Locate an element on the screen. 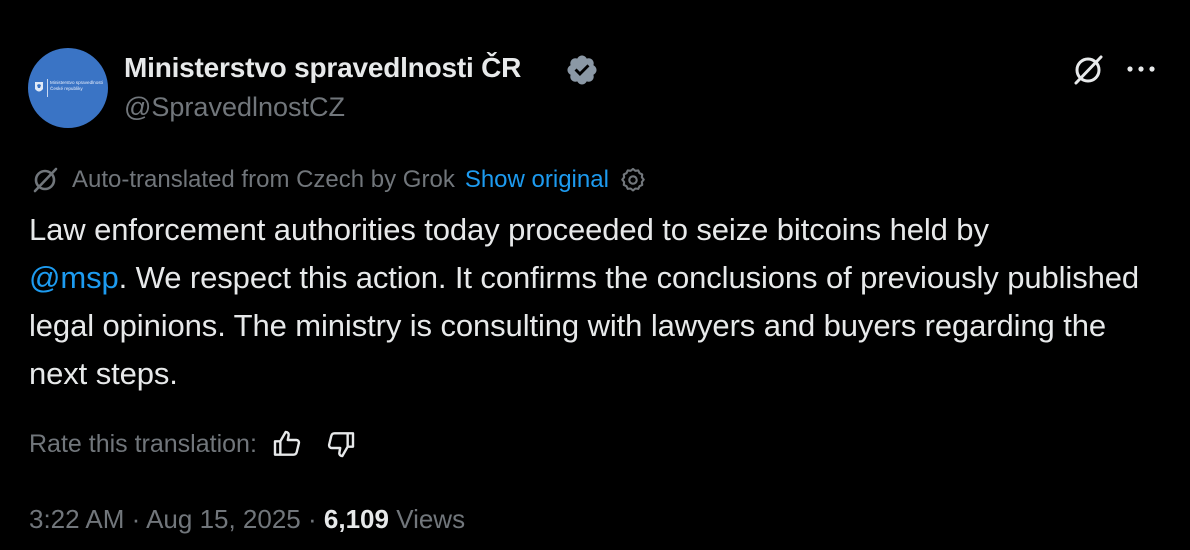  show-original-link: Show original is located at coordinates (537, 180).